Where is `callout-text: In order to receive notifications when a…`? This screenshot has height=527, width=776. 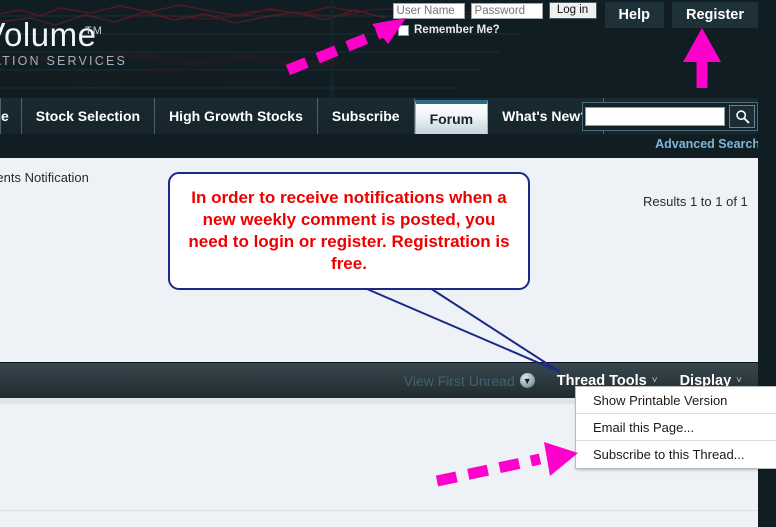 callout-text: In order to receive notifications when a… is located at coordinates (349, 230).